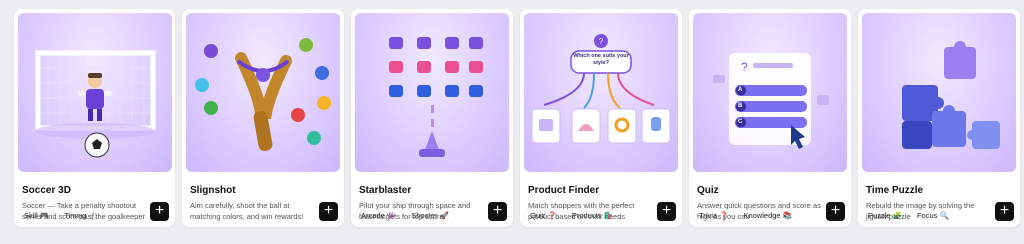  What do you see at coordinates (740, 90) in the screenshot?
I see `quiz-option-a: A` at bounding box center [740, 90].